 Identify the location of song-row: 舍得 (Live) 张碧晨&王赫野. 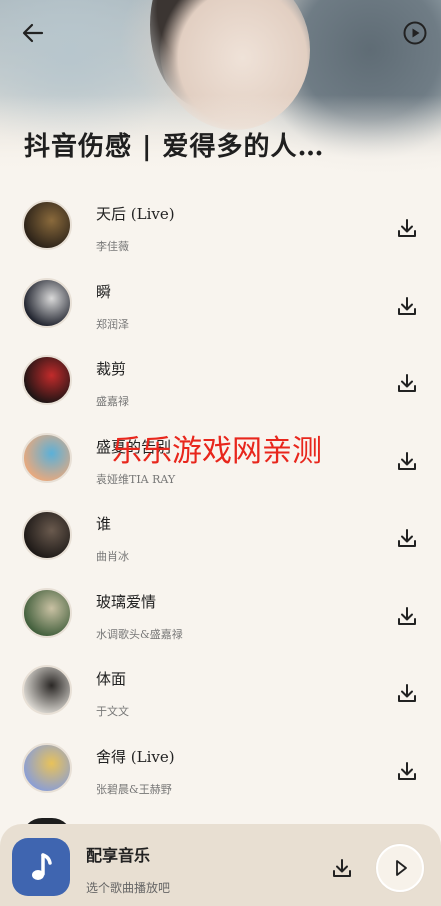
(220, 772).